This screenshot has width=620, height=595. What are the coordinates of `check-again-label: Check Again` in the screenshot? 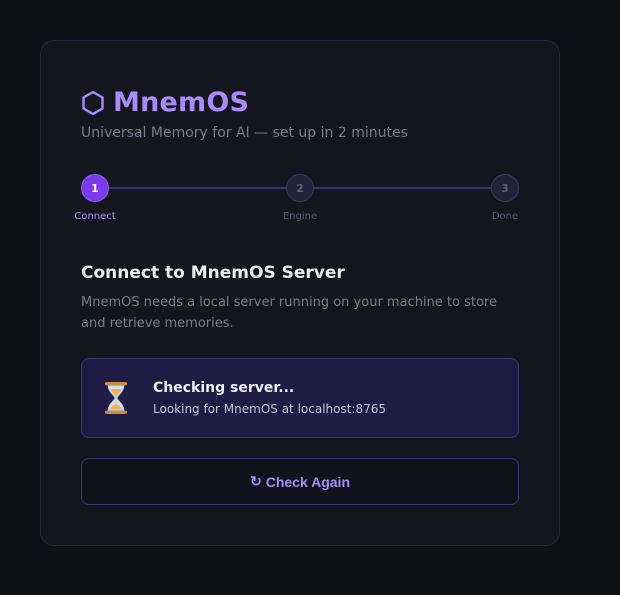 It's located at (307, 481).